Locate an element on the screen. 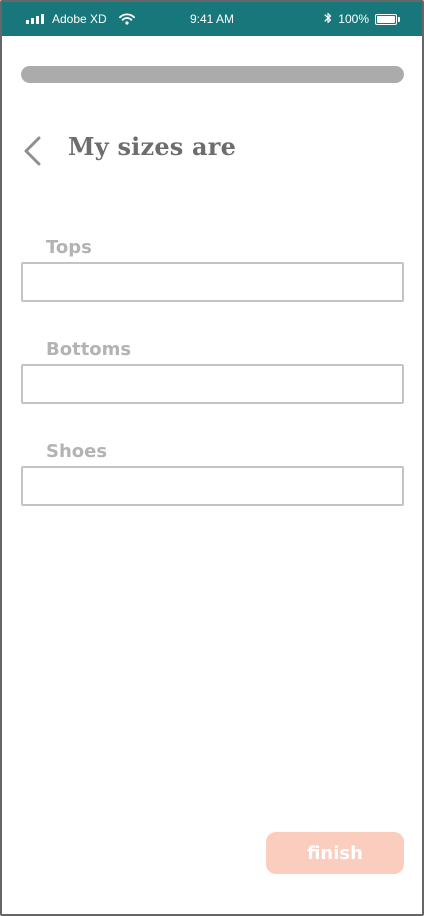 Image resolution: width=424 pixels, height=916 pixels. tops-label: Tops is located at coordinates (69, 247).